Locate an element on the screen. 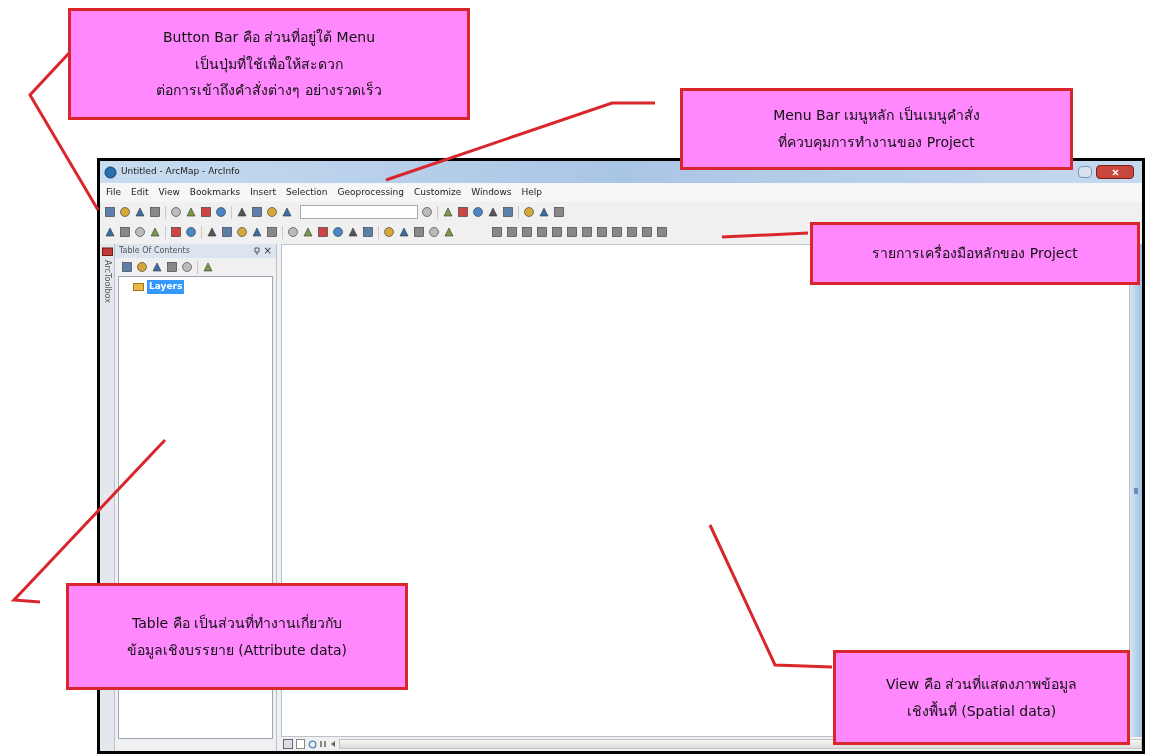 This screenshot has width=1168, height=756. menu-item: Geoprocessing is located at coordinates (370, 192).